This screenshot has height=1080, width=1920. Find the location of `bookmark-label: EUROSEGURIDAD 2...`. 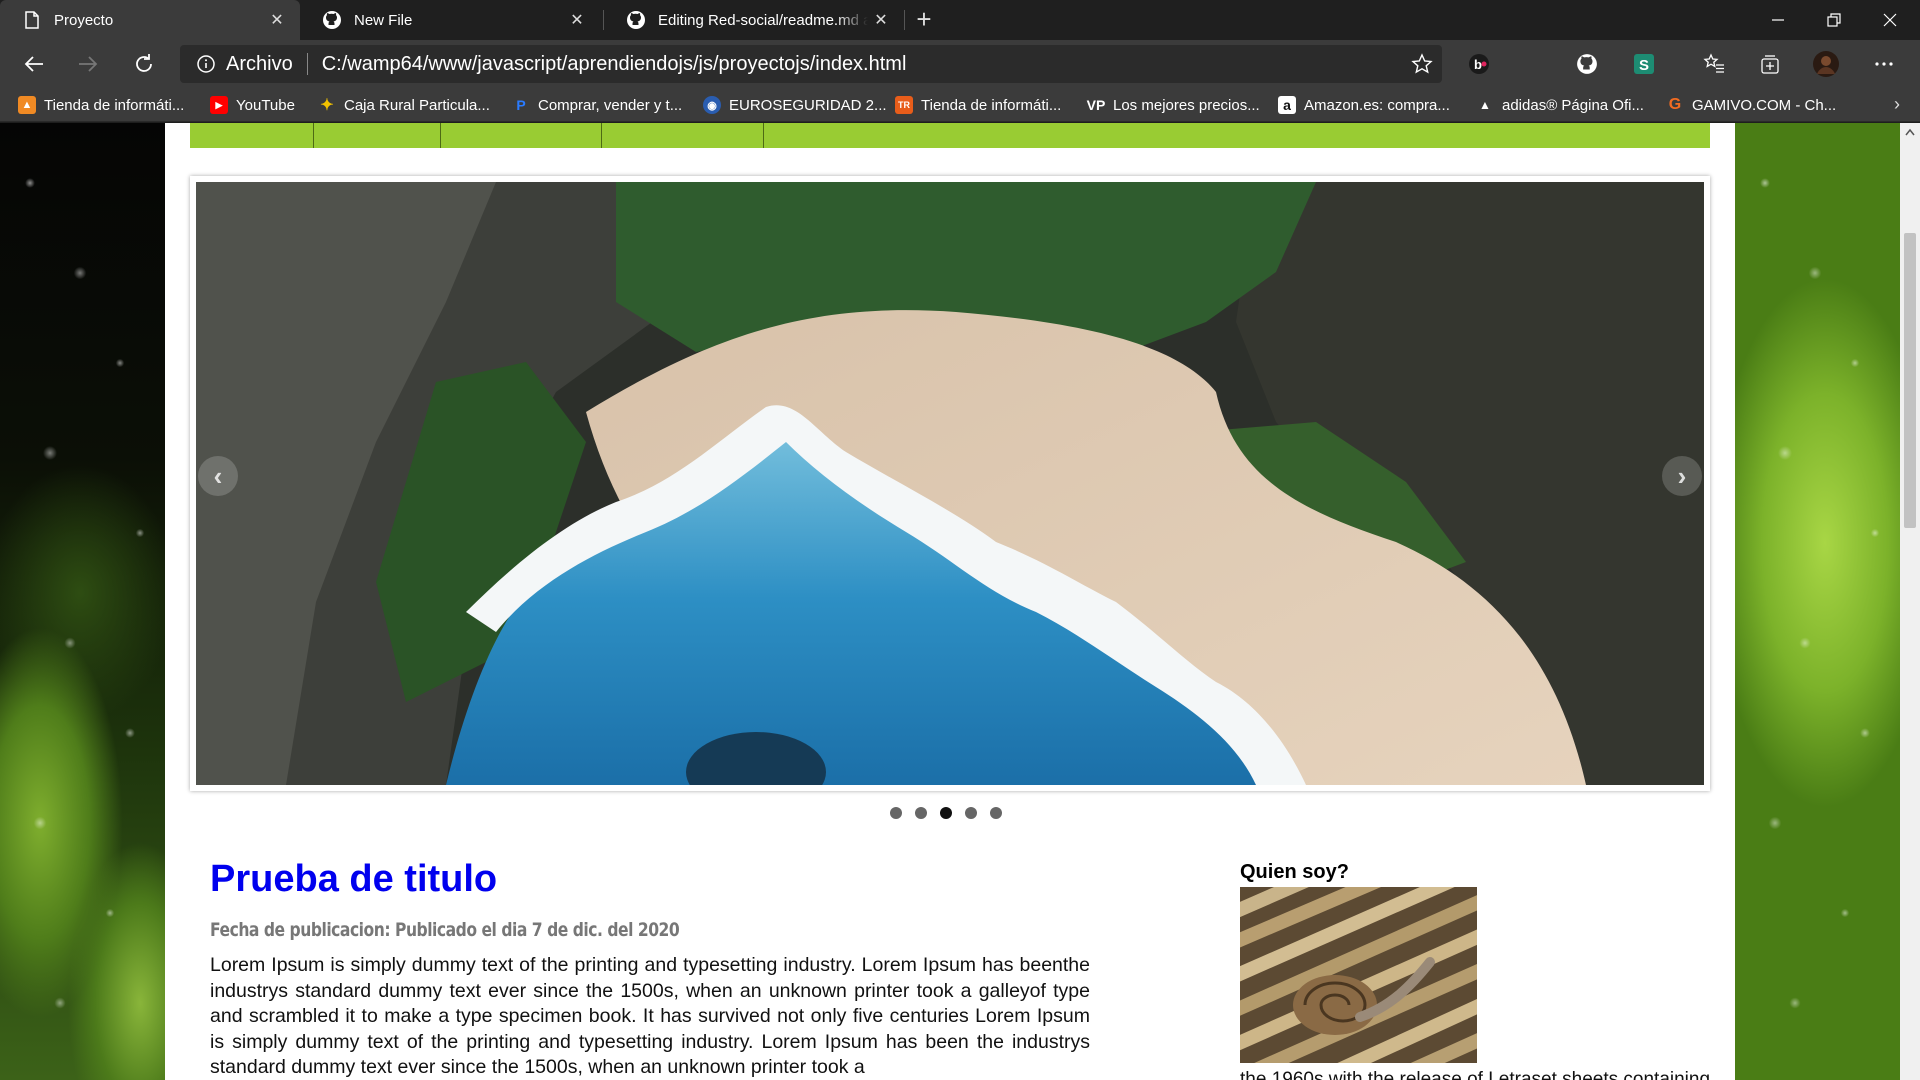

bookmark-label: EUROSEGURIDAD 2... is located at coordinates (808, 105).